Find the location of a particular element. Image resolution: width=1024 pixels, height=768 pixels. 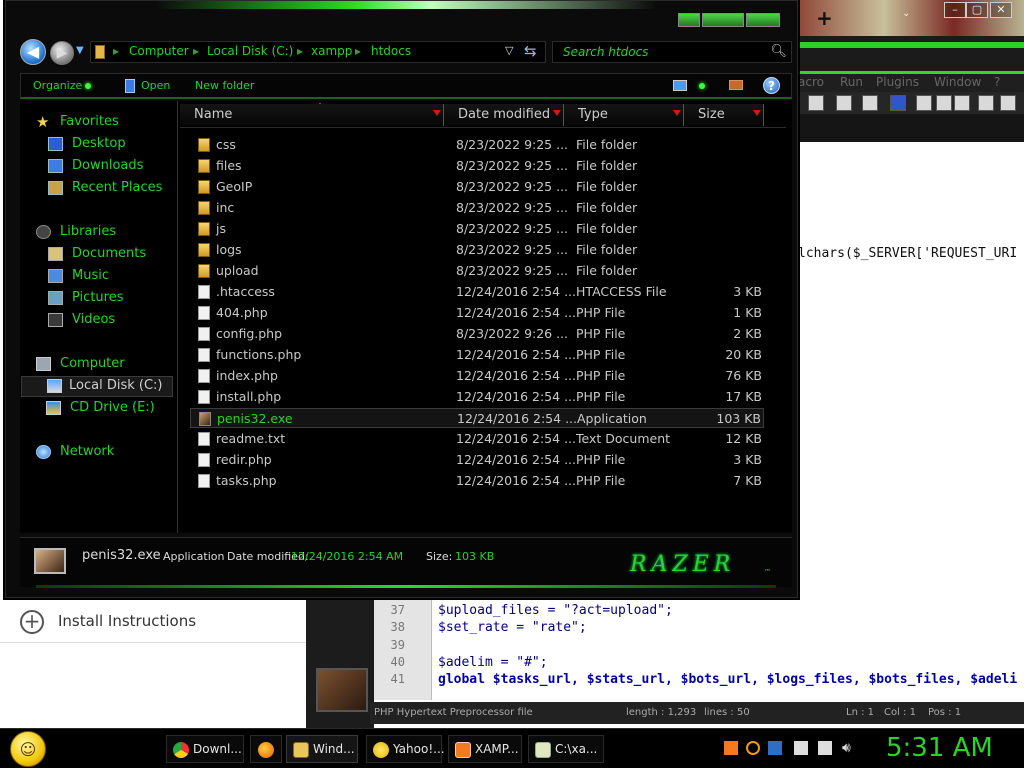

close-icon is located at coordinates (763, 20).